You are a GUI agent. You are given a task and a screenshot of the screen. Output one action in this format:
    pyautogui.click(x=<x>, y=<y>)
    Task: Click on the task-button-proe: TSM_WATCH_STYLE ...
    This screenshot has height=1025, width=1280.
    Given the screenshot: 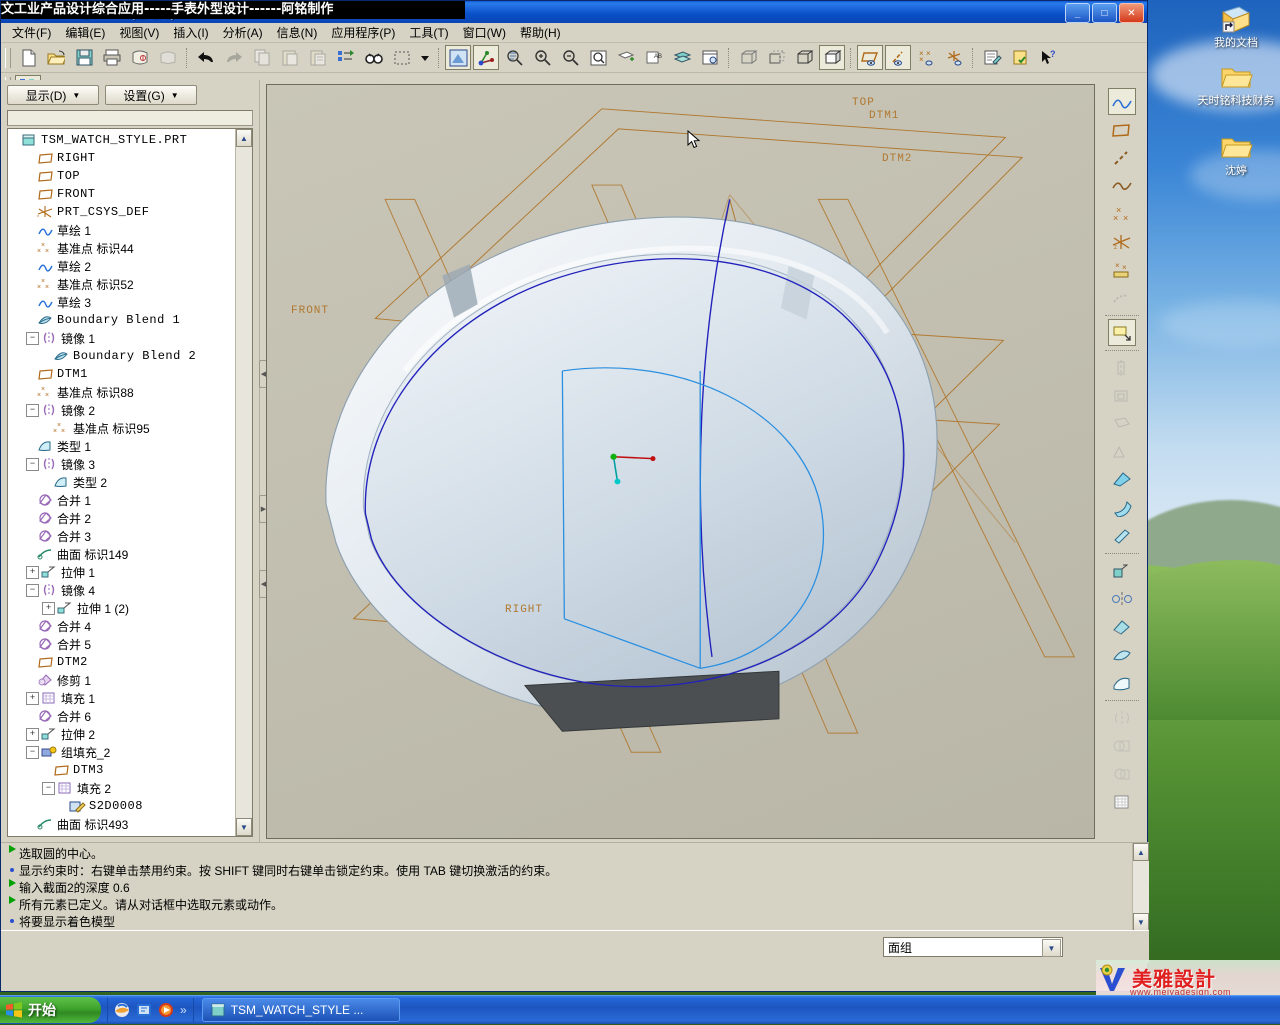 What is the action you would take?
    pyautogui.click(x=300, y=1010)
    